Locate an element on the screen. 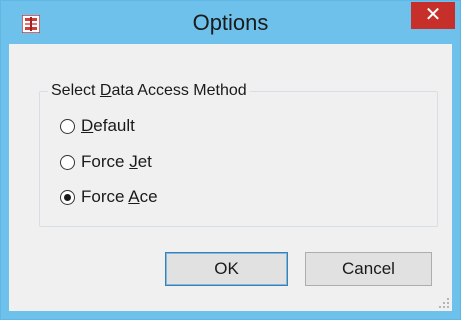 The height and width of the screenshot is (320, 461). window-title: Options is located at coordinates (230, 22).